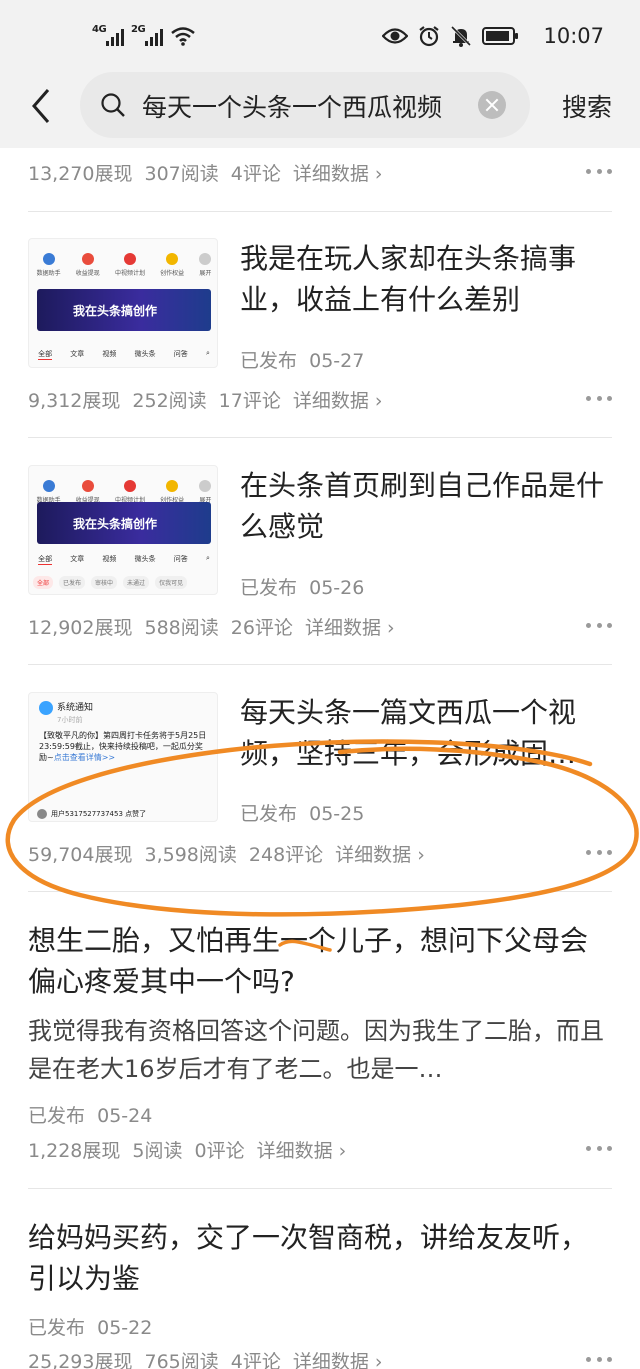 The height and width of the screenshot is (1369, 640). Describe the element at coordinates (99, 29) in the screenshot. I see `network-type-1: 4G` at that location.